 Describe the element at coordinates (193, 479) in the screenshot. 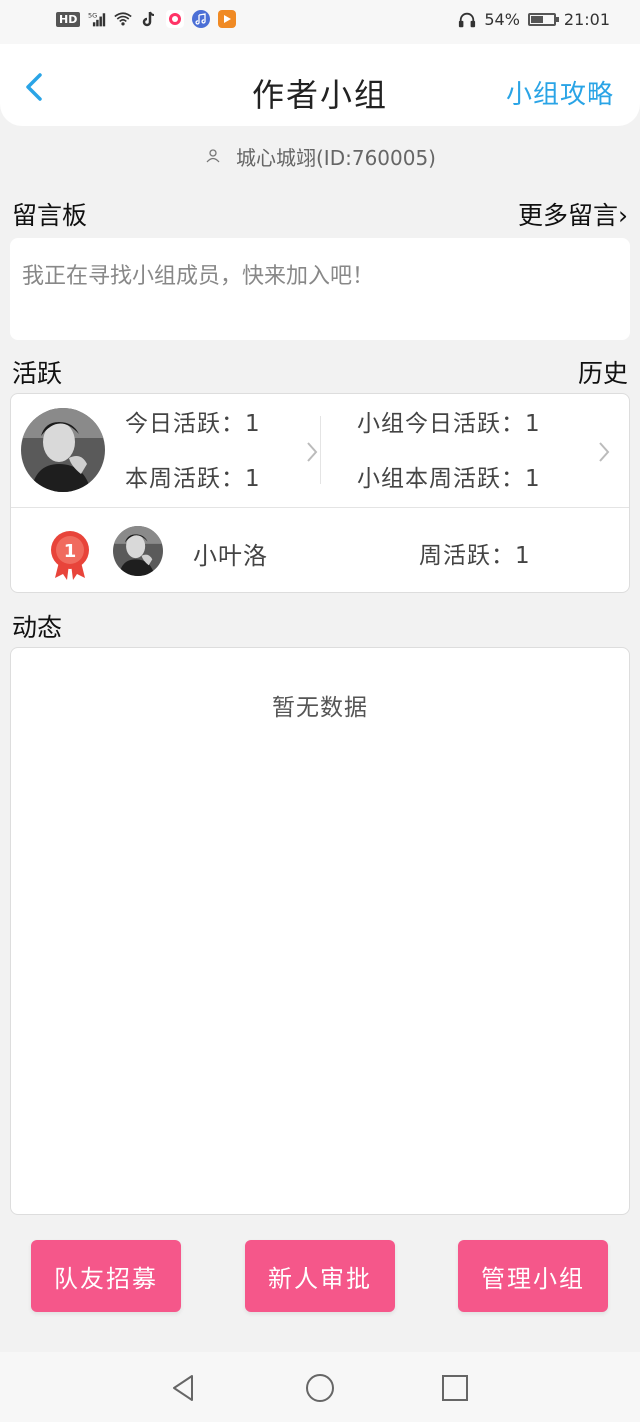

I see `week-activity: 本周活跃：1` at that location.